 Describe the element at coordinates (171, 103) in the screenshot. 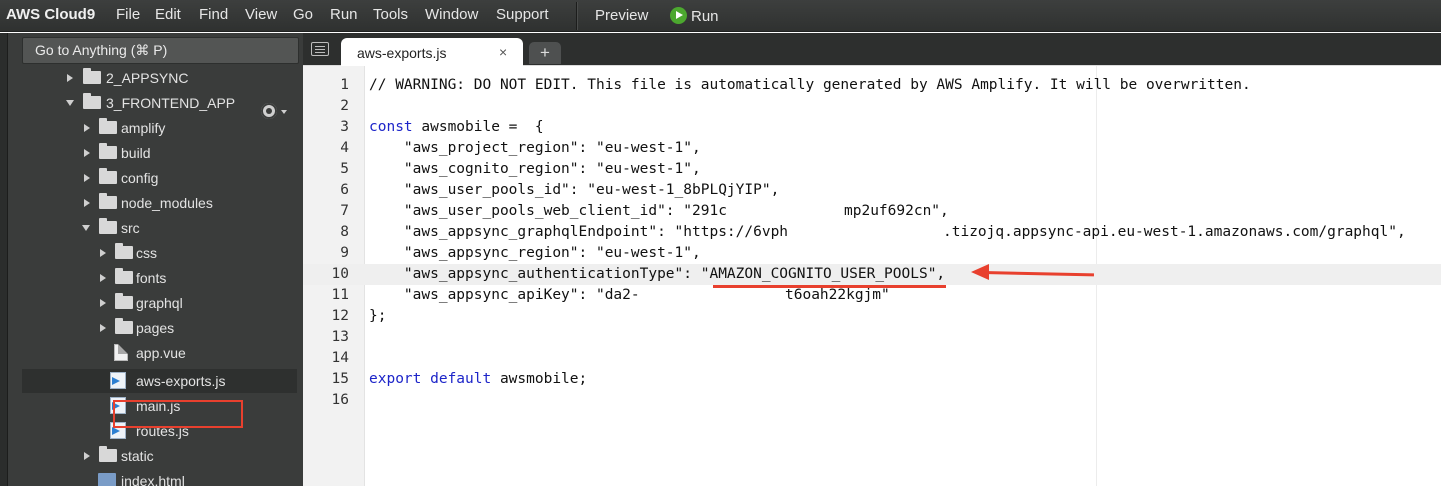

I see `tree-item-label: 3_FRONTEND_APP` at that location.